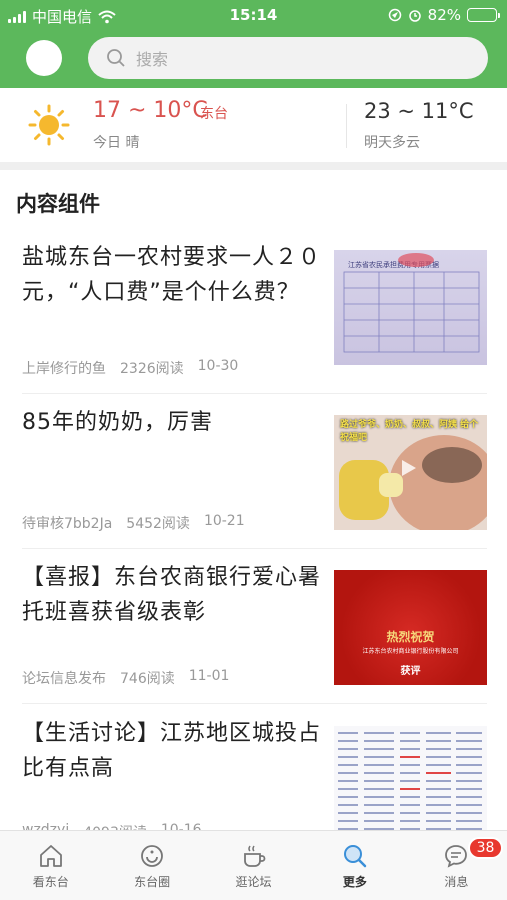 The image size is (507, 900). I want to click on article-reads: 746阅读, so click(147, 679).